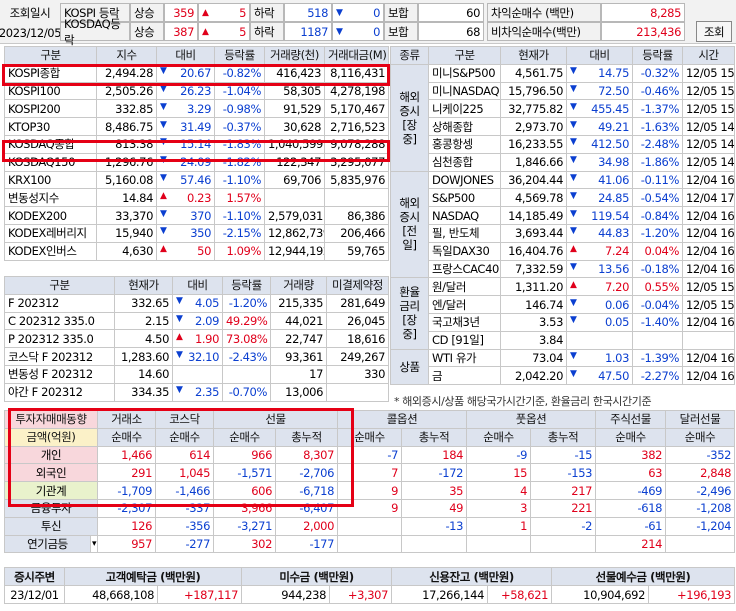 This screenshot has width=736, height=611. I want to click on change-value: 26.23, so click(195, 90).